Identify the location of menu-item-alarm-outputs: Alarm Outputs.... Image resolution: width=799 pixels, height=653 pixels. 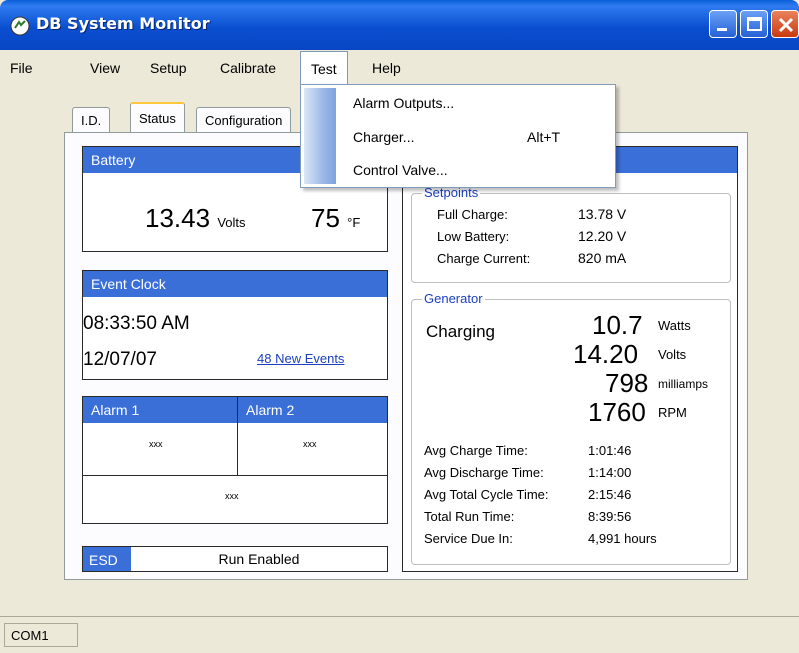
(403, 103).